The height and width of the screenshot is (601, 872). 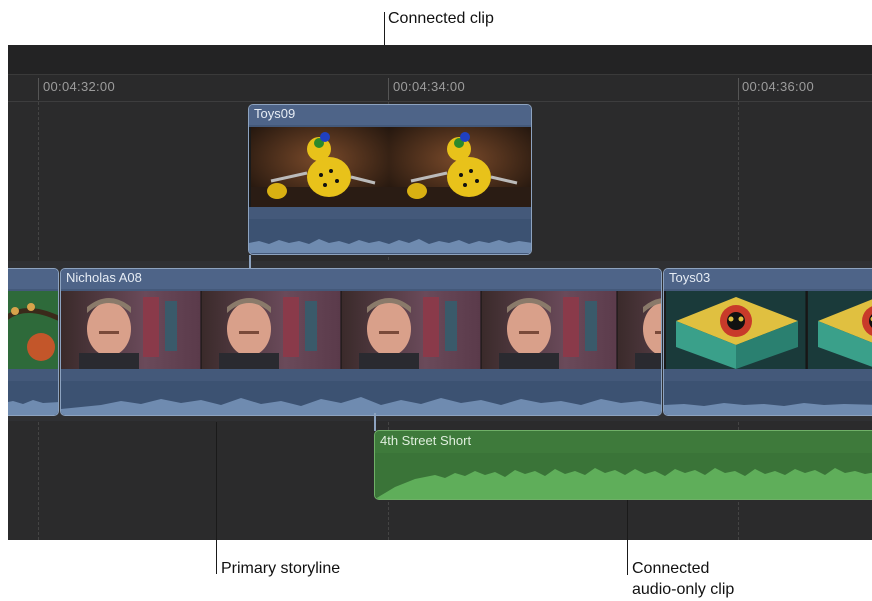 I want to click on clip-name: Toys03, so click(x=690, y=277).